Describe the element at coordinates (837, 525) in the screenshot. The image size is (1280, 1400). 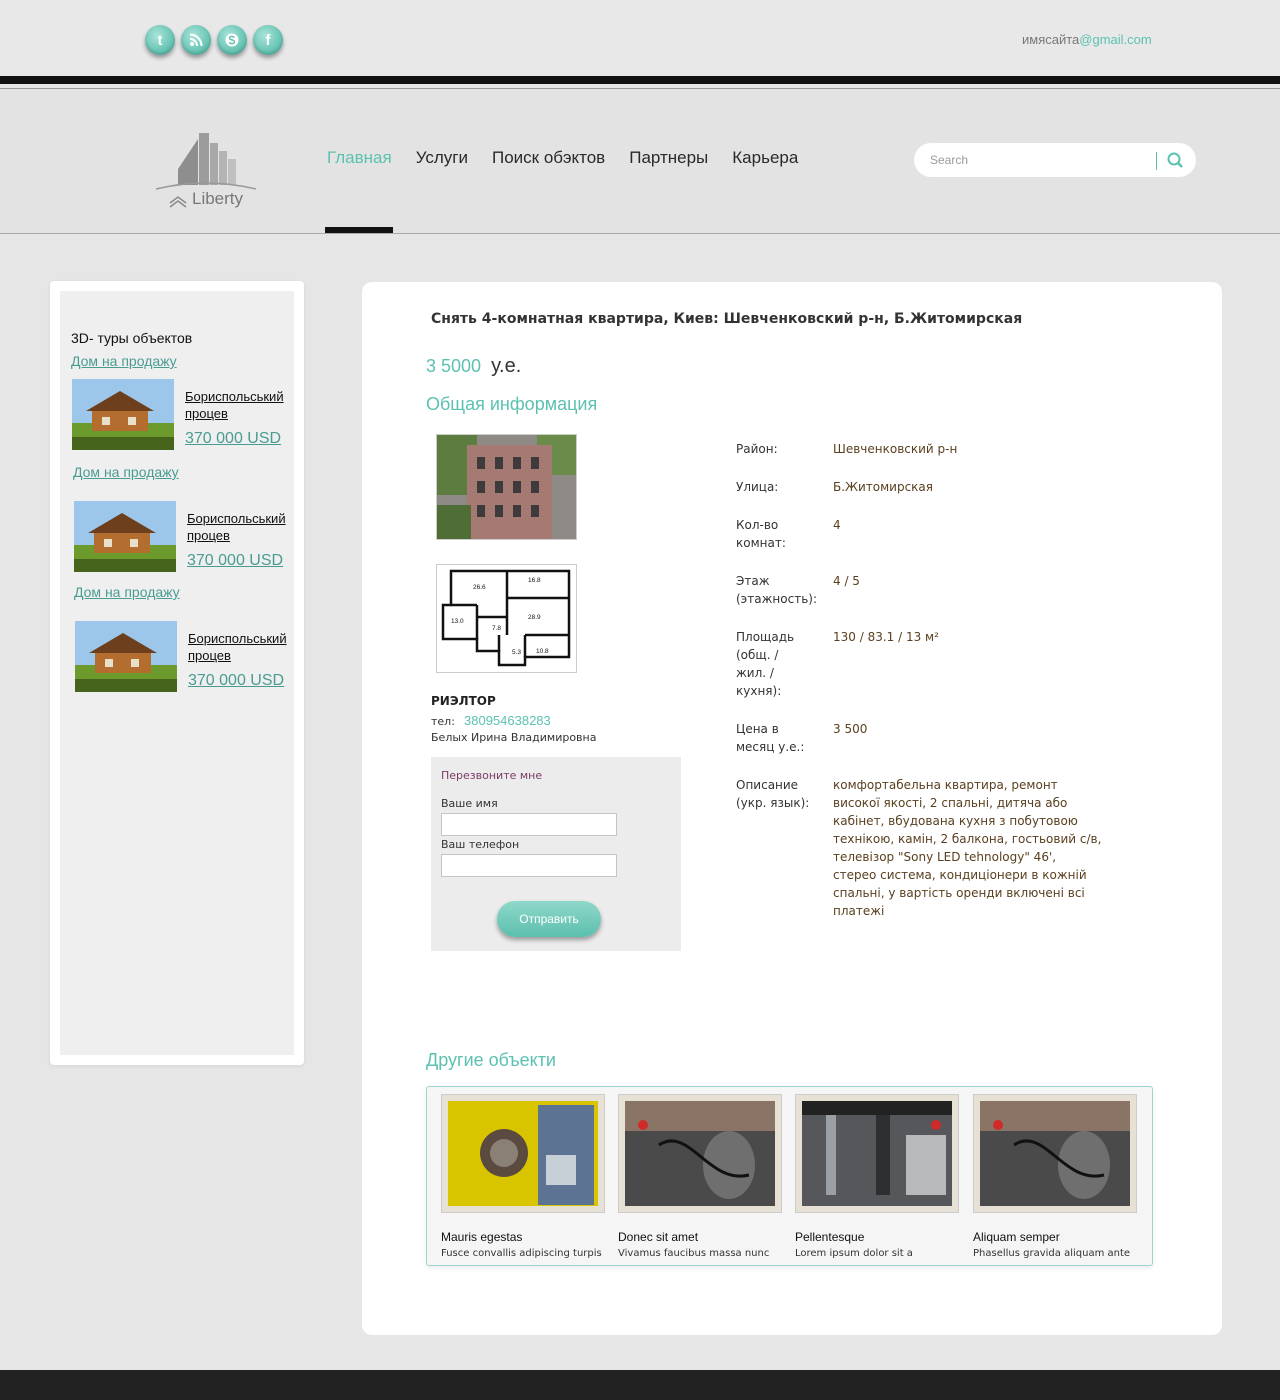
I see `detail-value: 4` at that location.